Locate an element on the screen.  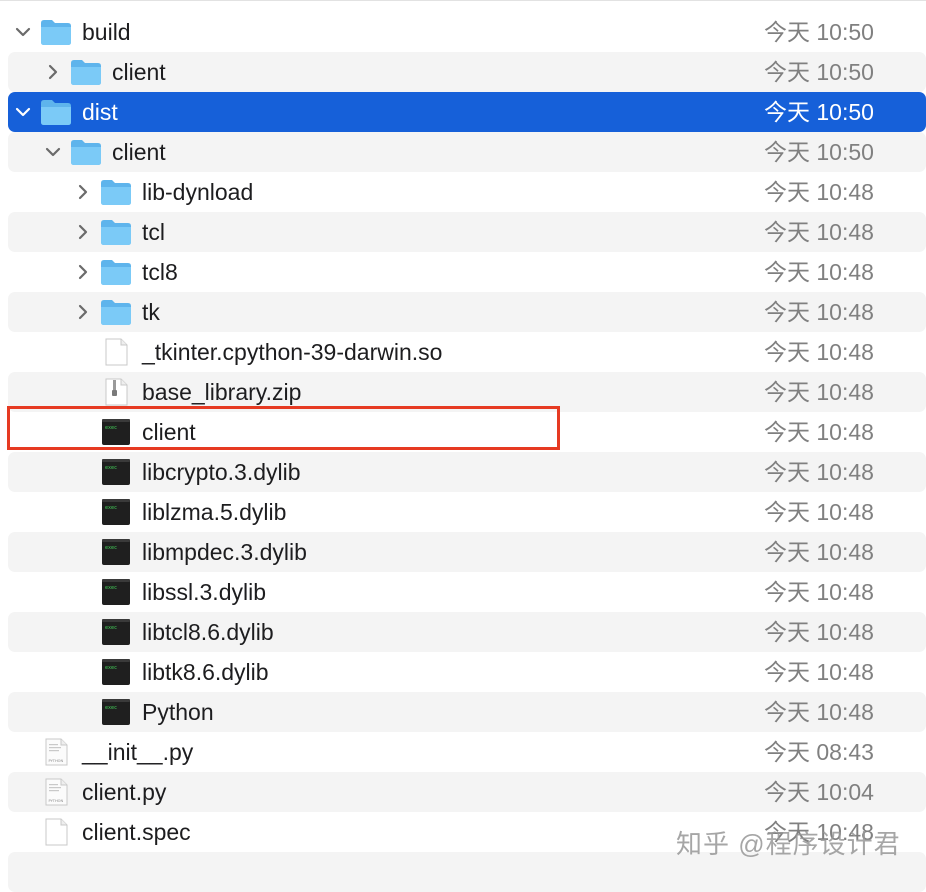
file-row: PYTHON __init__.py 今天 08:43 is located at coordinates (467, 752).